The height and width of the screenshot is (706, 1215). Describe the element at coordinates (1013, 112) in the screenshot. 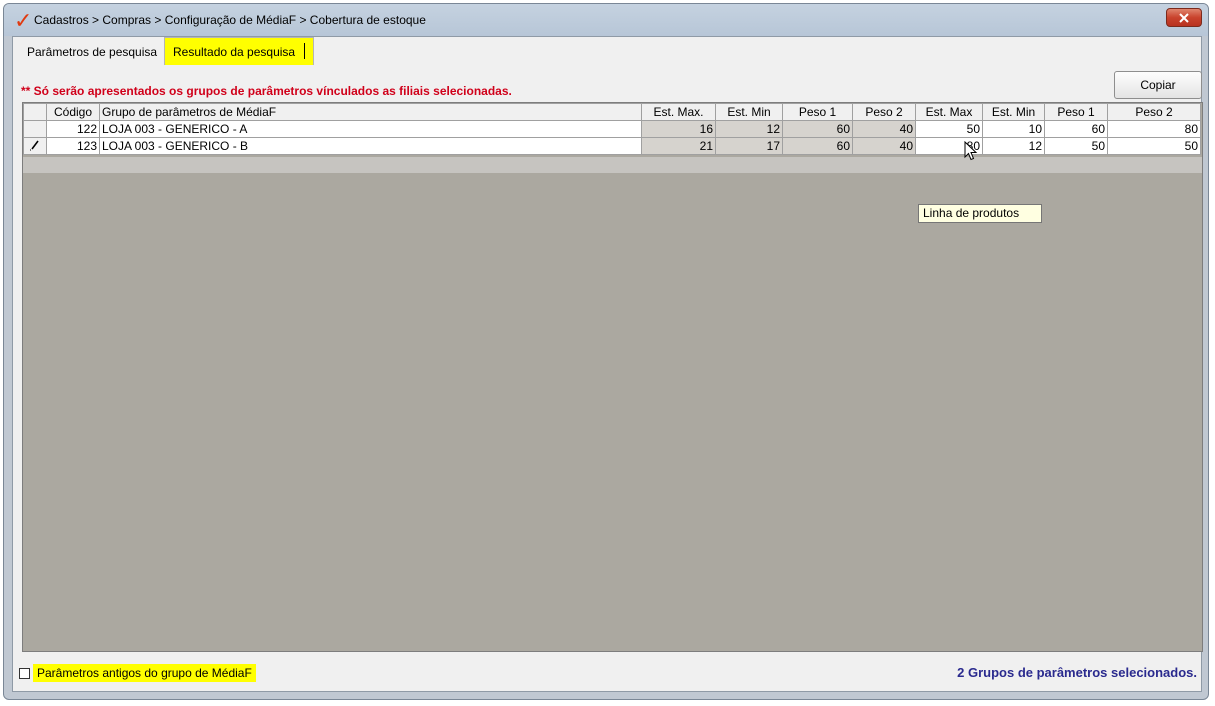

I see `header-est-min-2: Est. Min` at that location.